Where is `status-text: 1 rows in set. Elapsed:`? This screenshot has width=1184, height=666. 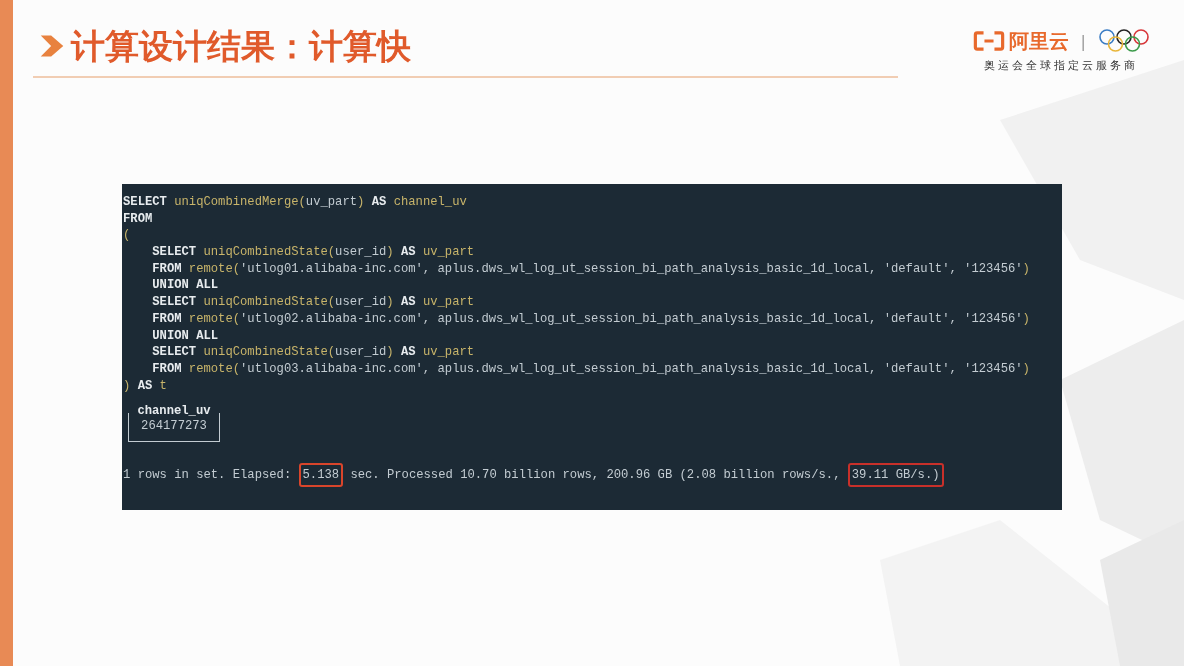 status-text: 1 rows in set. Elapsed: is located at coordinates (208, 476).